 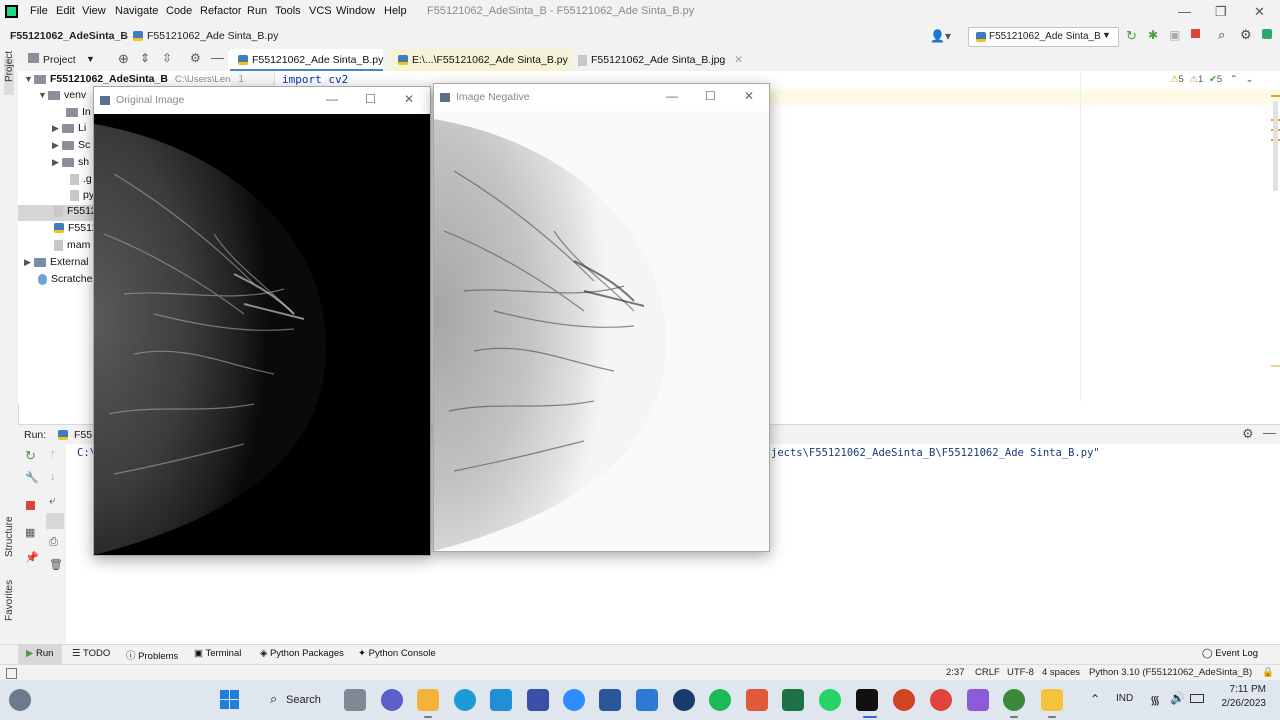 What do you see at coordinates (94, 11) in the screenshot?
I see `menu-view: View` at bounding box center [94, 11].